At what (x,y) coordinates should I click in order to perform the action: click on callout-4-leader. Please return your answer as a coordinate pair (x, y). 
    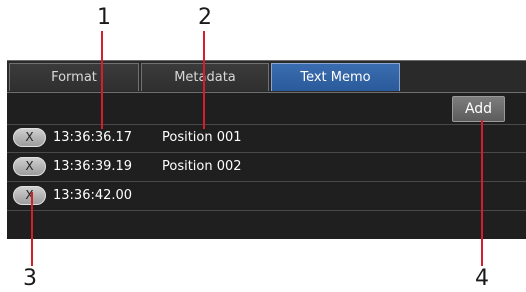
    Looking at the image, I should click on (482, 193).